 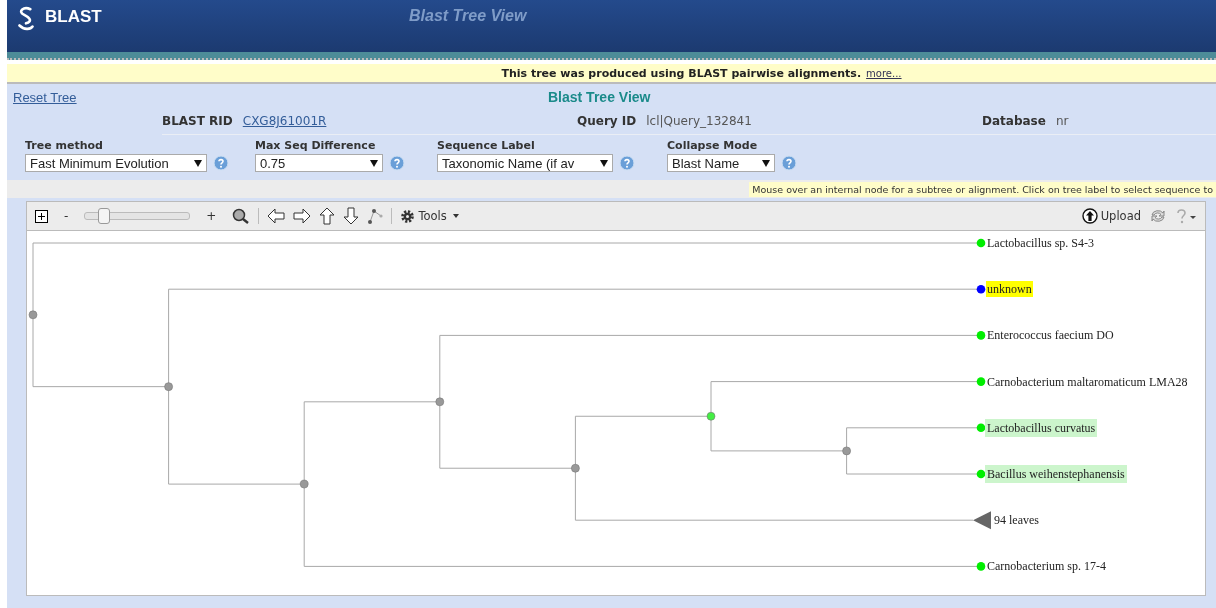 What do you see at coordinates (1009, 289) in the screenshot?
I see `leaf-label: unknown` at bounding box center [1009, 289].